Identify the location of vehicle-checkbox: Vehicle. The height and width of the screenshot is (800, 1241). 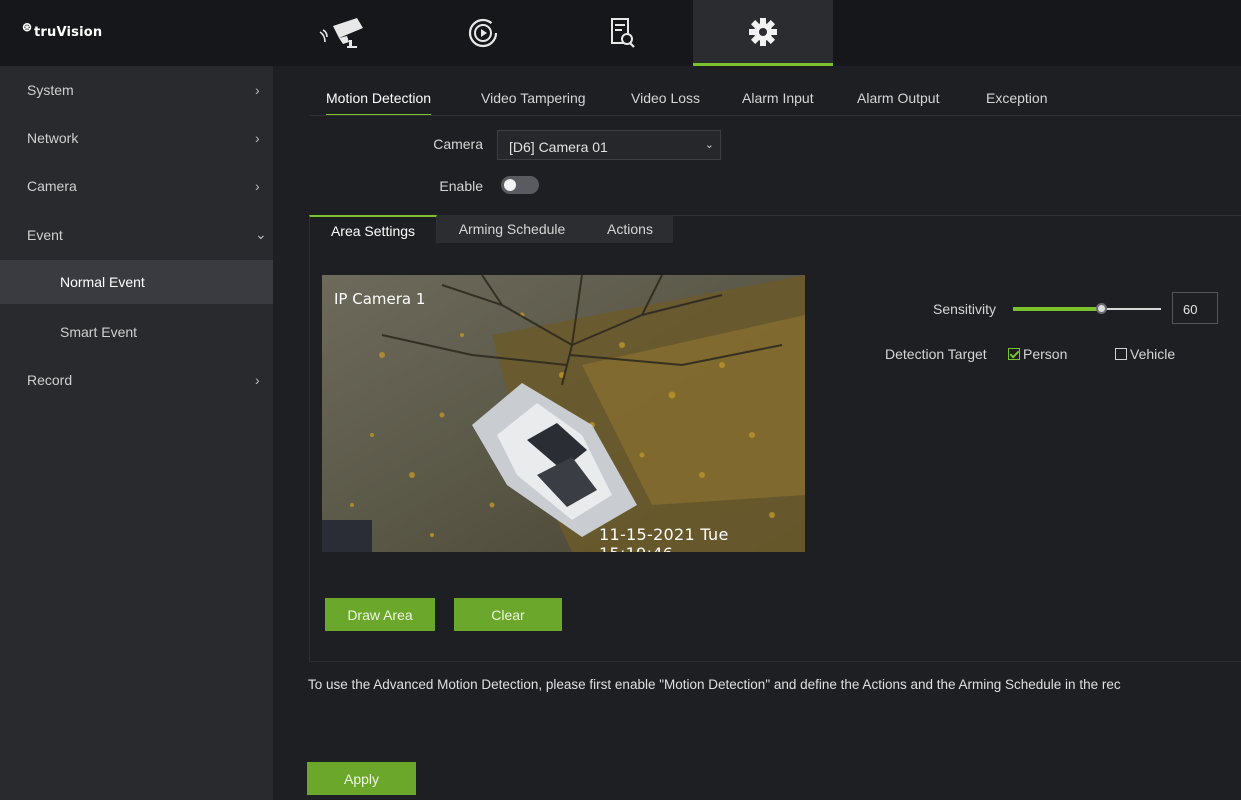
(1145, 354).